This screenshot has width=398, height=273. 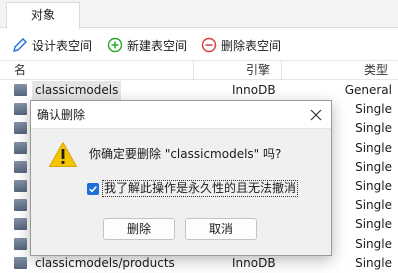 I want to click on row-name: classicmodels, so click(x=77, y=90).